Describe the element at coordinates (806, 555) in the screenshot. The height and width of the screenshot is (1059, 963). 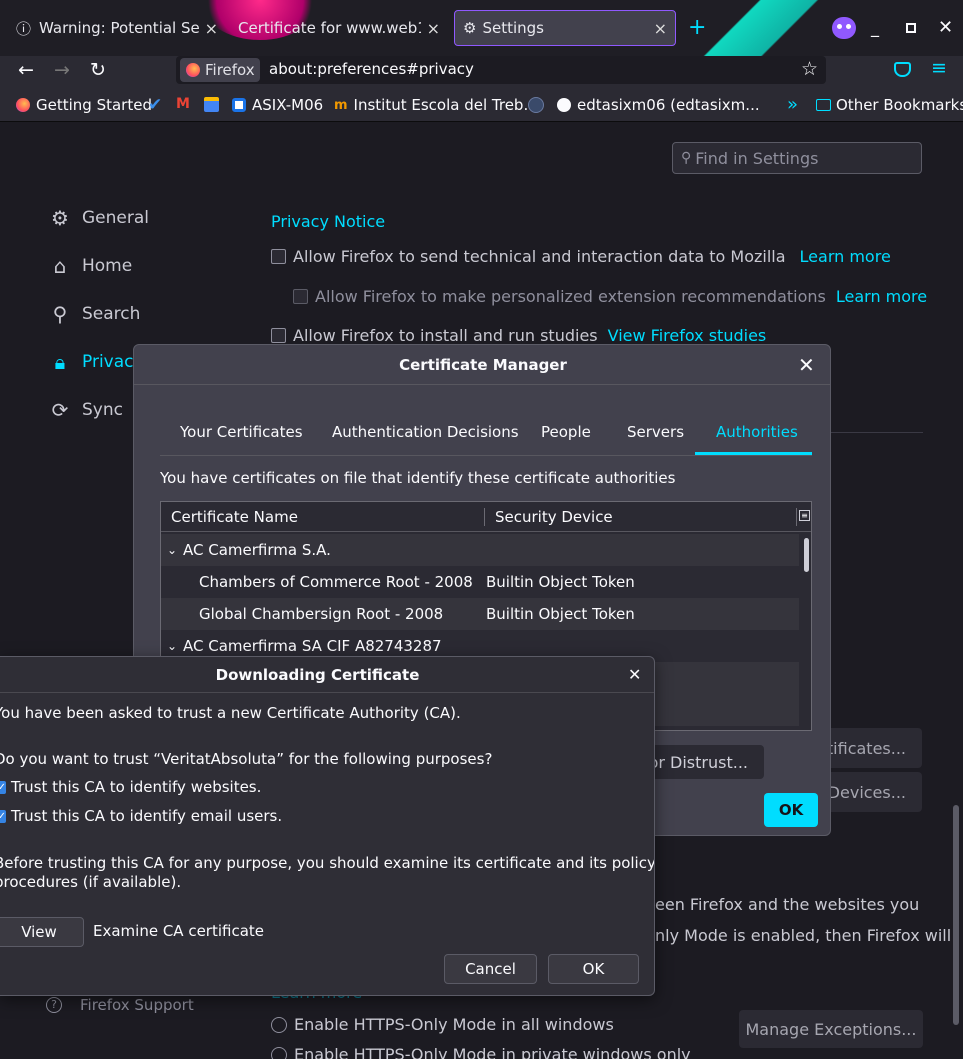
I see `tree-scrollbar` at that location.